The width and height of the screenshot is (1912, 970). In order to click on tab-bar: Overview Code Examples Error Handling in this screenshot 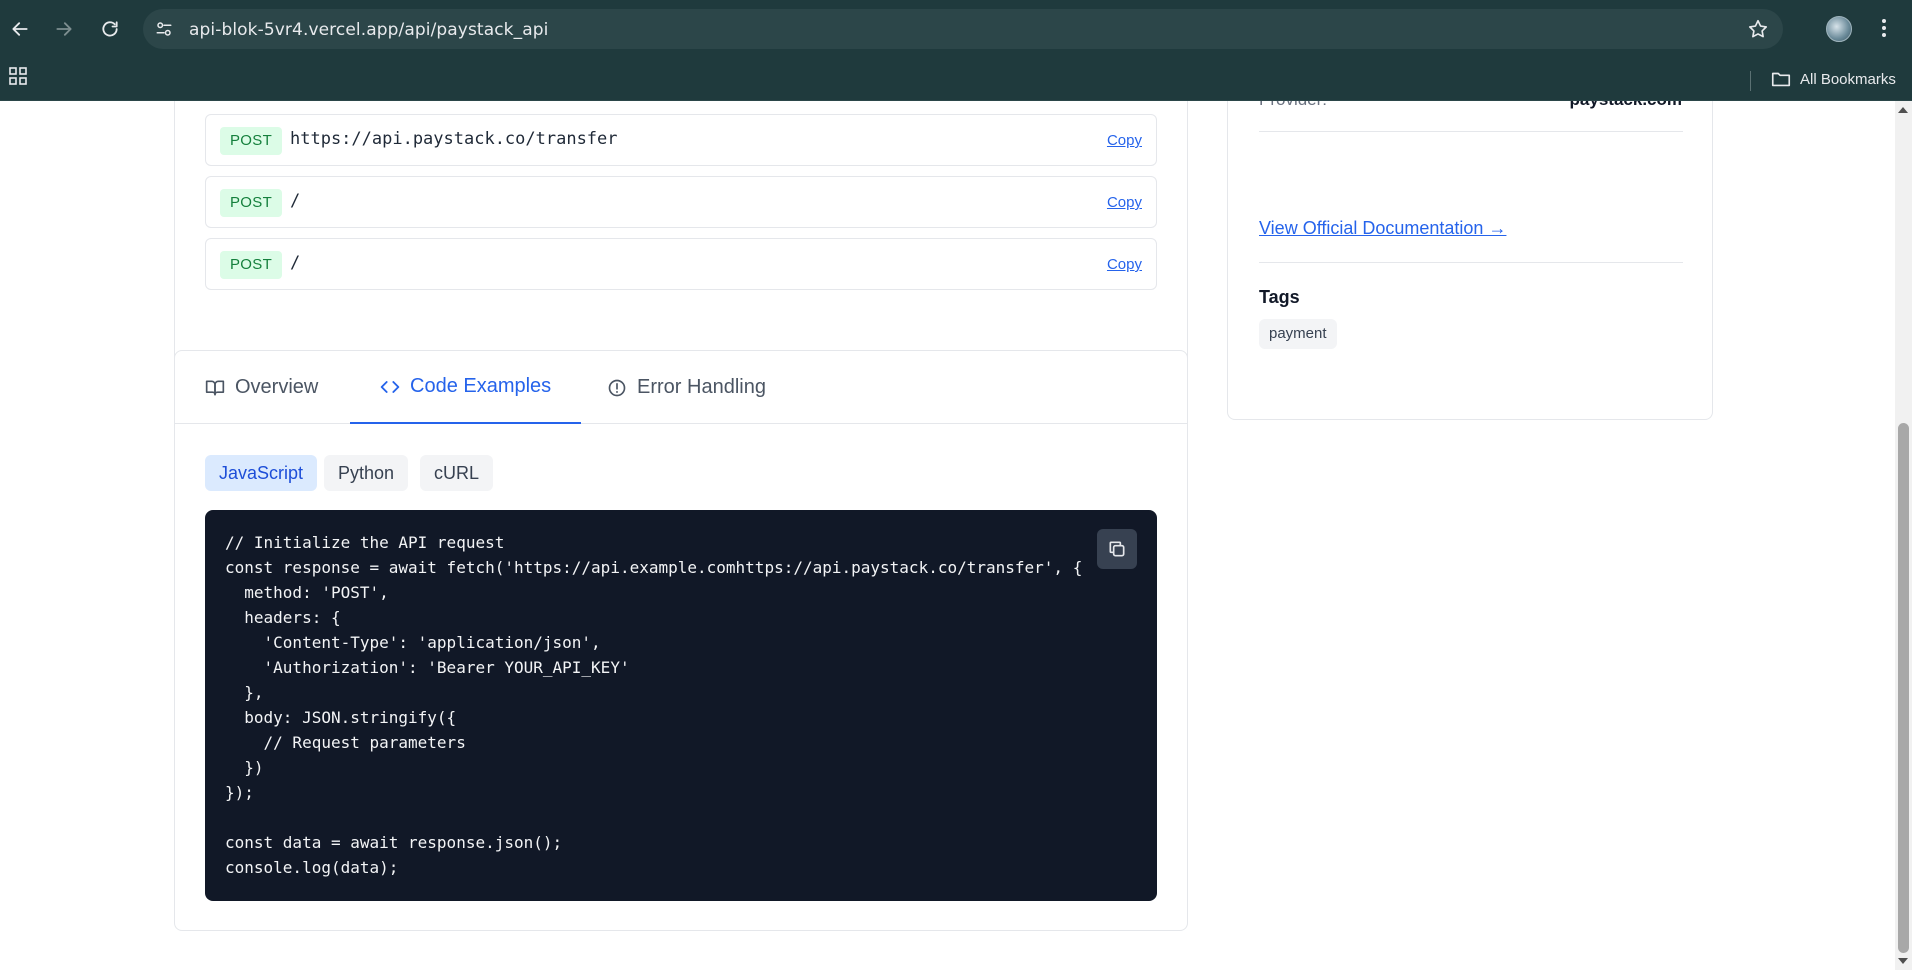, I will do `click(681, 387)`.